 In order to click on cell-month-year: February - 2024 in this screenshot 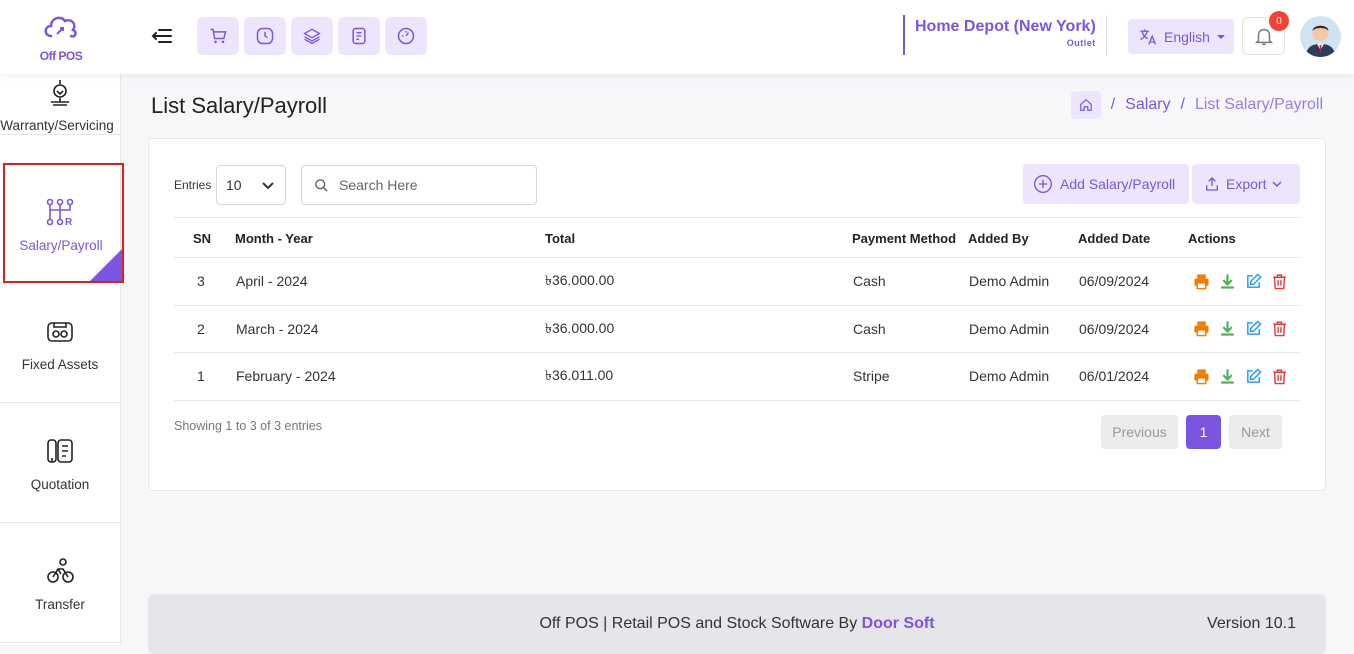, I will do `click(390, 376)`.